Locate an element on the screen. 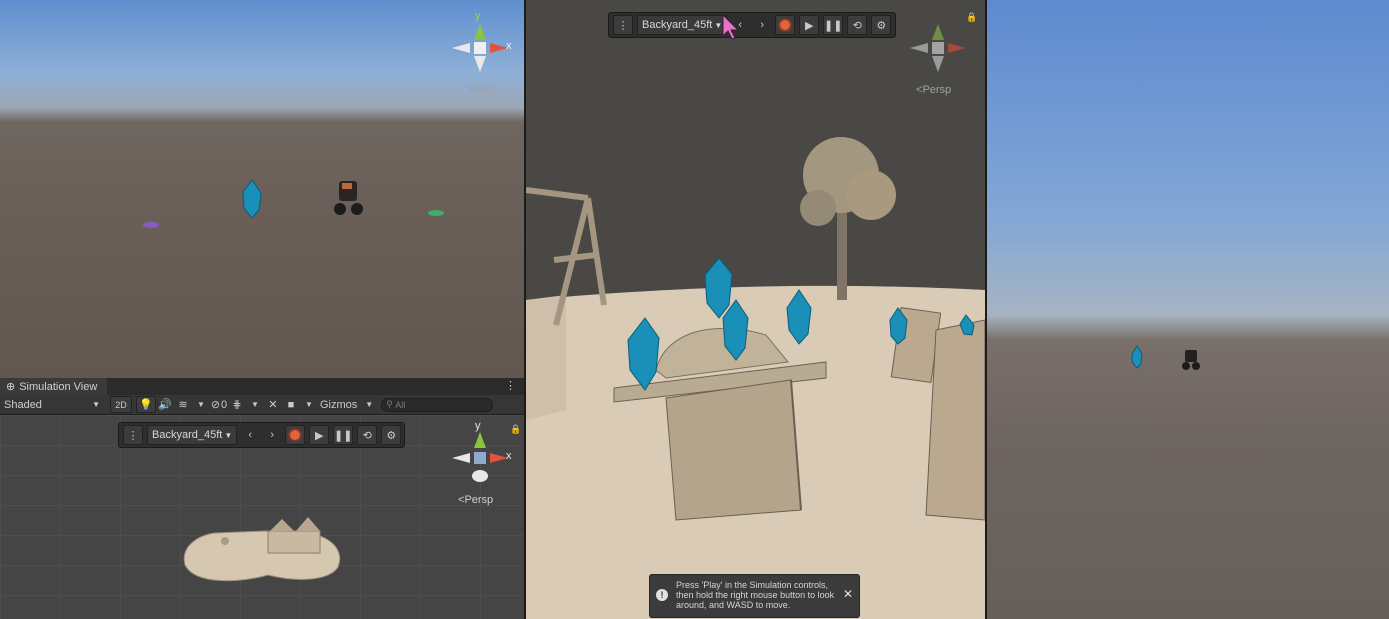  orientation-gizmo: <Persp is located at coordinates (940, 53).